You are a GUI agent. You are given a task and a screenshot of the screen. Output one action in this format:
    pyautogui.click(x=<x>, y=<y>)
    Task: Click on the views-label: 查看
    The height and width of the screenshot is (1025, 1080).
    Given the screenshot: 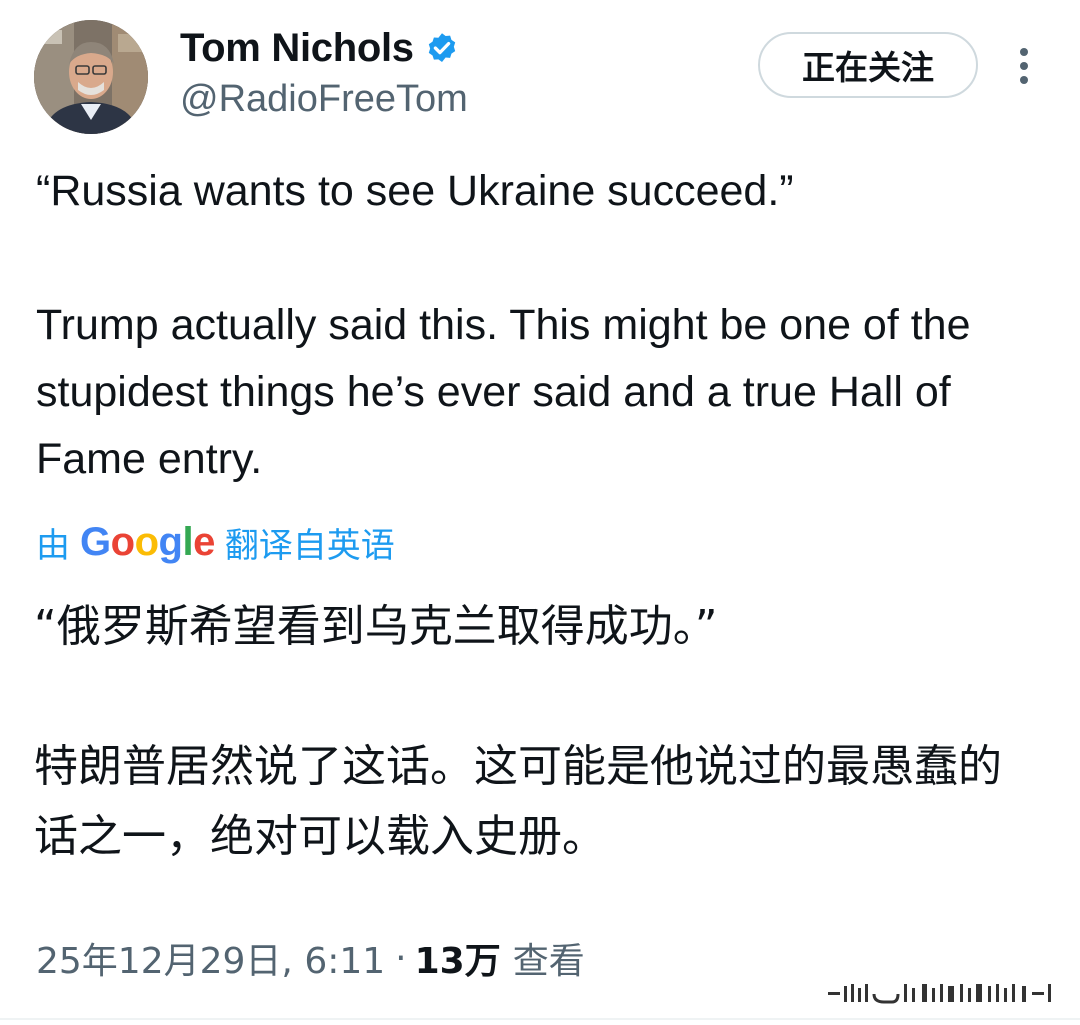 What is the action you would take?
    pyautogui.click(x=548, y=961)
    